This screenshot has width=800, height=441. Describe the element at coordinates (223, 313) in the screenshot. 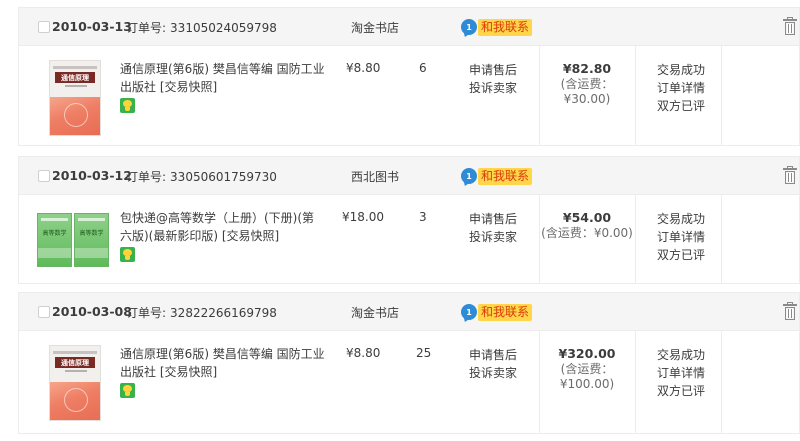

I see `order-number-value: 32822266169798` at that location.